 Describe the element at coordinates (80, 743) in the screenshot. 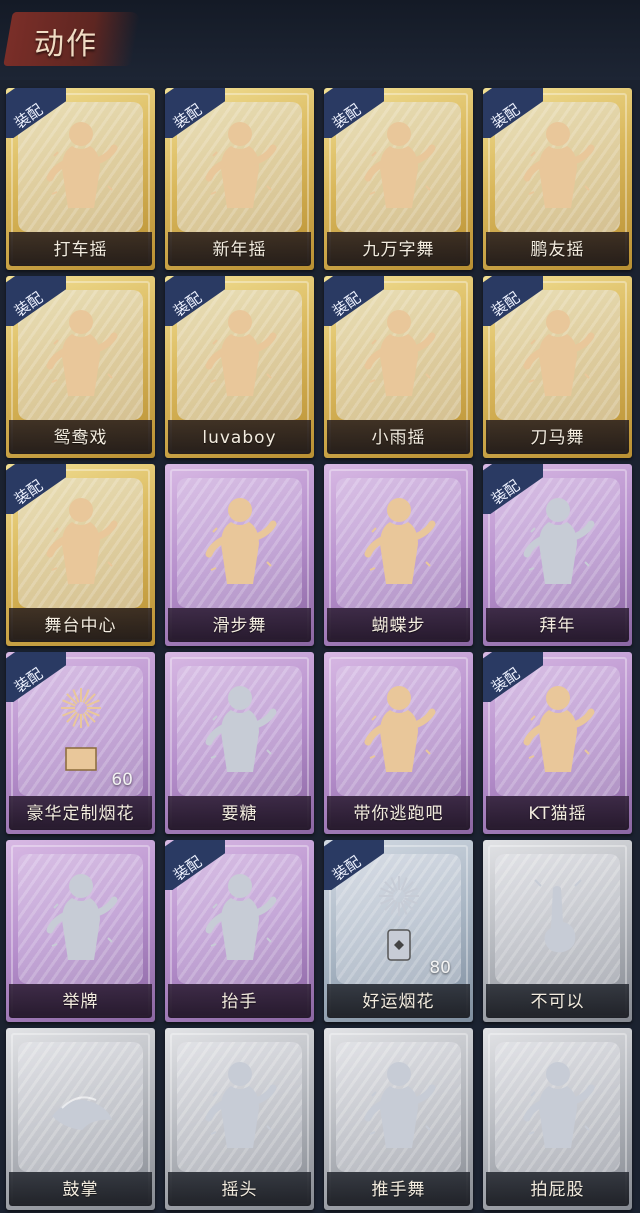

I see `action-card: 60 豪华定制烟花 装配` at that location.